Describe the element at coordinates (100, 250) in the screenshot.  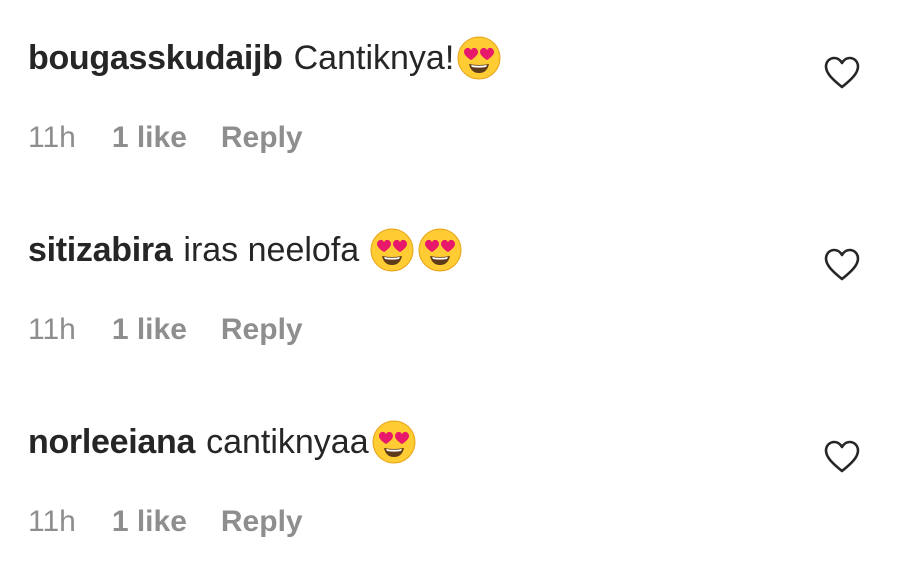
I see `comment-username: sitizabira` at that location.